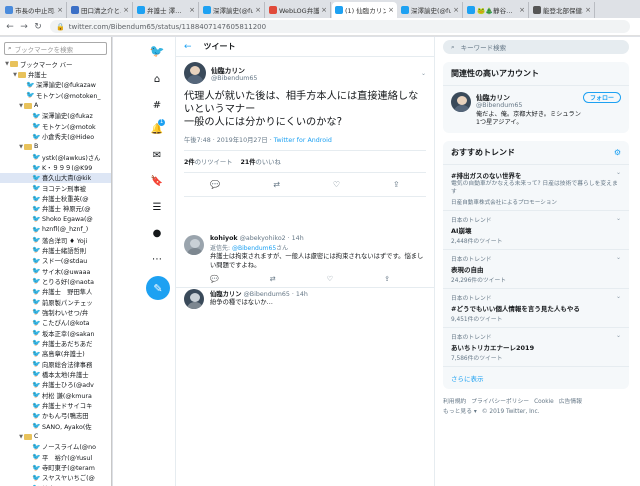 The image size is (640, 486). Describe the element at coordinates (226, 140) in the screenshot. I see `tweet-timestamp: 午後7:48 · 2019年10月27日` at that location.